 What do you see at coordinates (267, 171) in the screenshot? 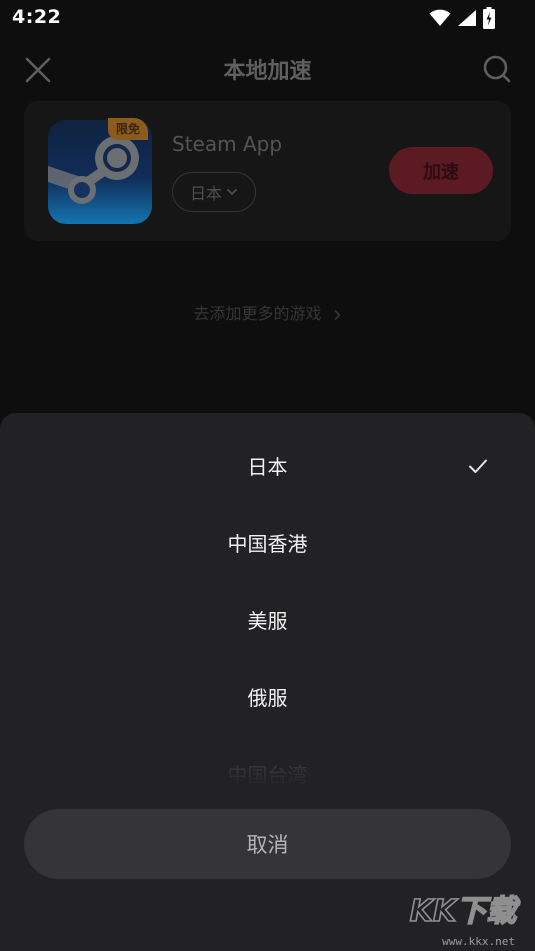
I see `game-card: 限免 Steam App 日本 加速` at bounding box center [267, 171].